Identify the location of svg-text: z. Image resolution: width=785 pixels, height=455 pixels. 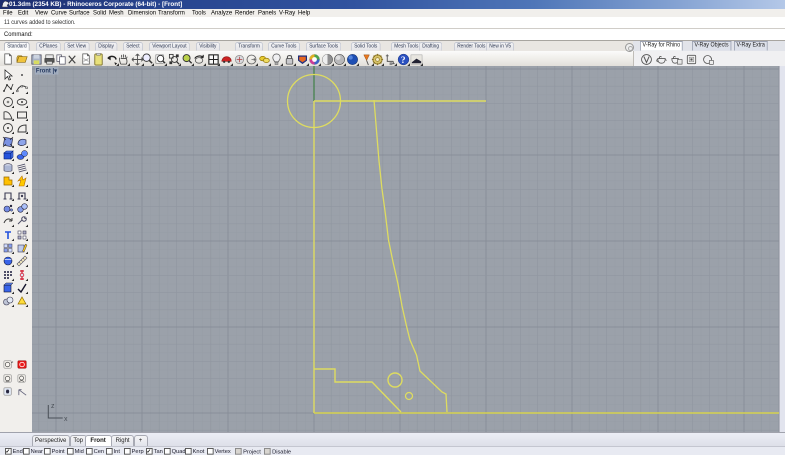
(53, 406).